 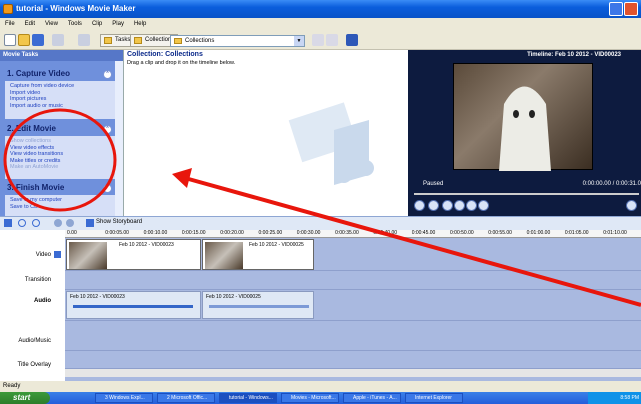 I want to click on toolbar: Tasks Collections Collections ▼, so click(x=320, y=40).